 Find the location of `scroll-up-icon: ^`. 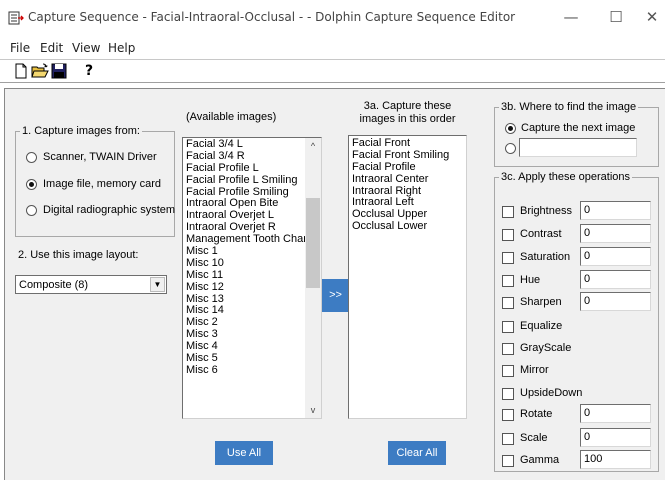

scroll-up-icon: ^ is located at coordinates (313, 146).